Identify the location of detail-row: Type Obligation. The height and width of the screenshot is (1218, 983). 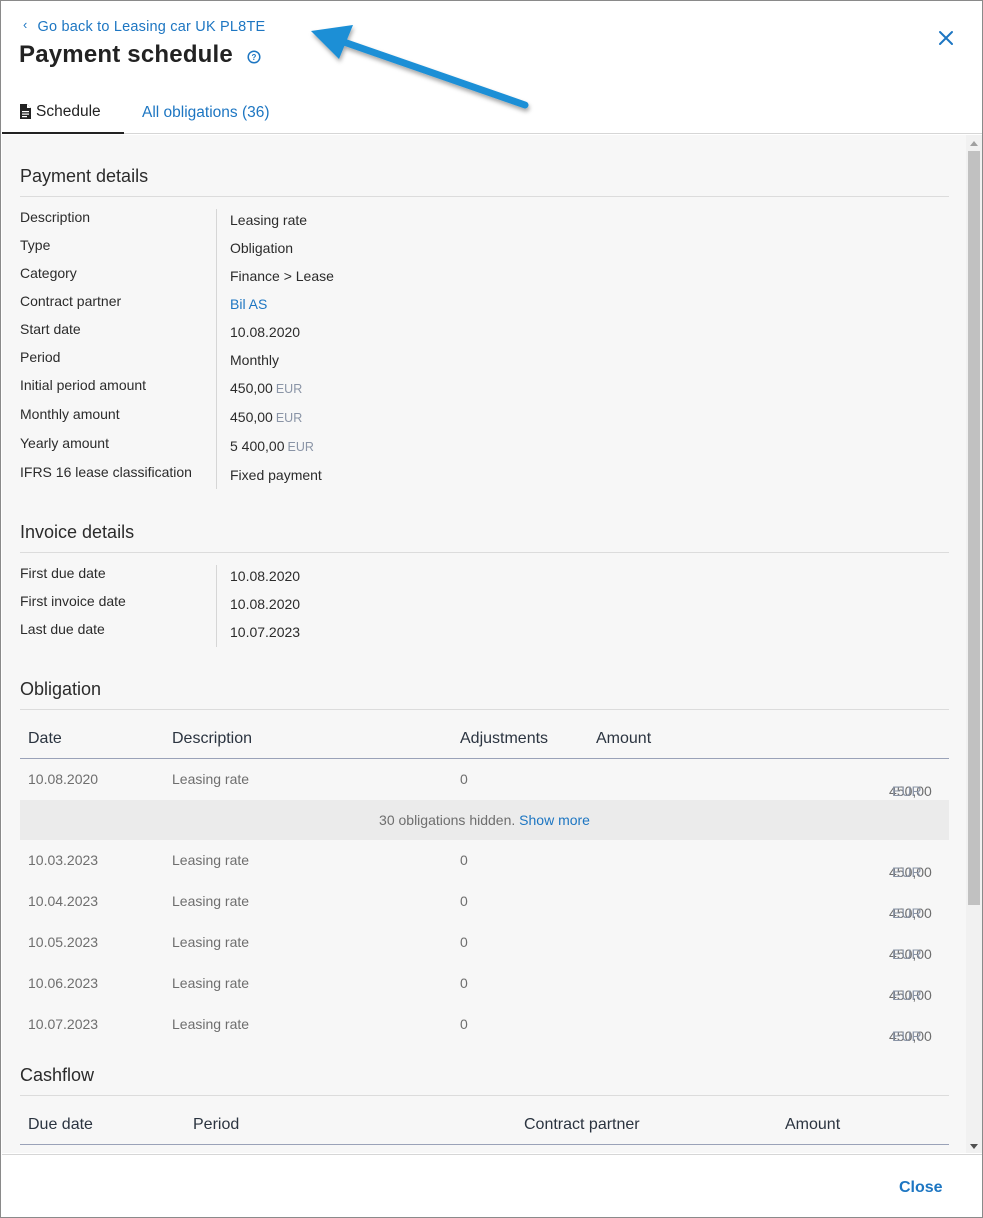
(370, 251).